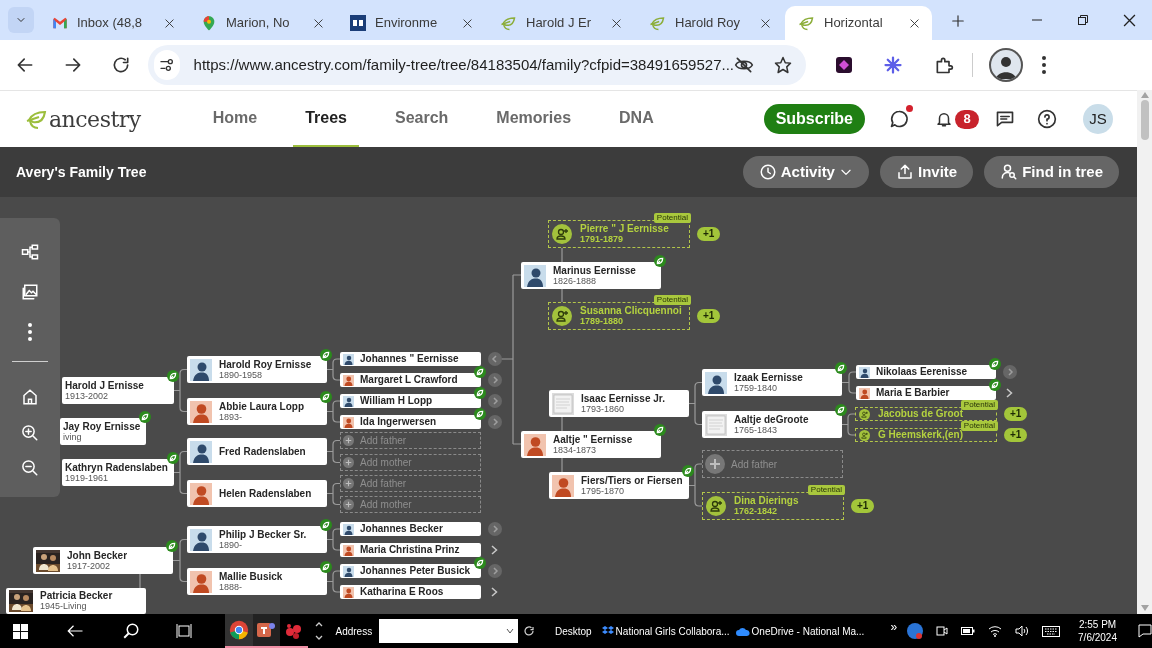  What do you see at coordinates (410, 592) in the screenshot?
I see `person-card: Katharina E Roos` at bounding box center [410, 592].